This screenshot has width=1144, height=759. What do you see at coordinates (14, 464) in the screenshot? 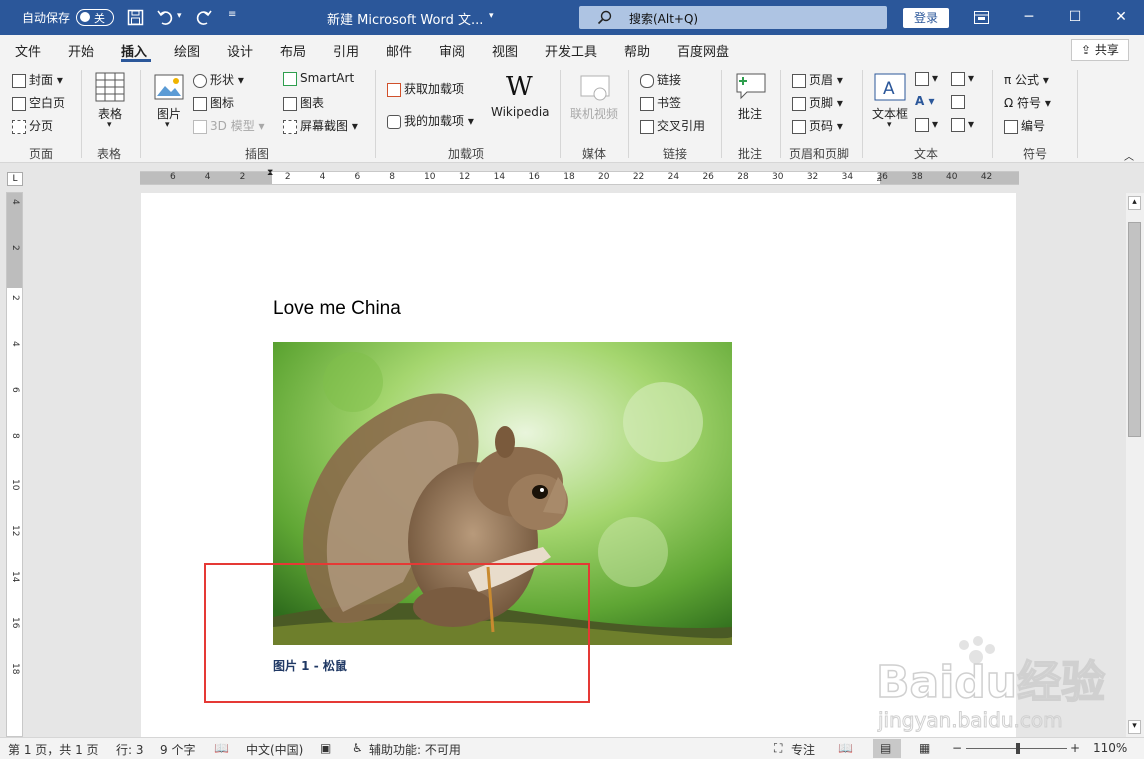
I see `vertical-ruler: 4 2 2 4 6 8 10 12 14 16 18` at bounding box center [14, 464].